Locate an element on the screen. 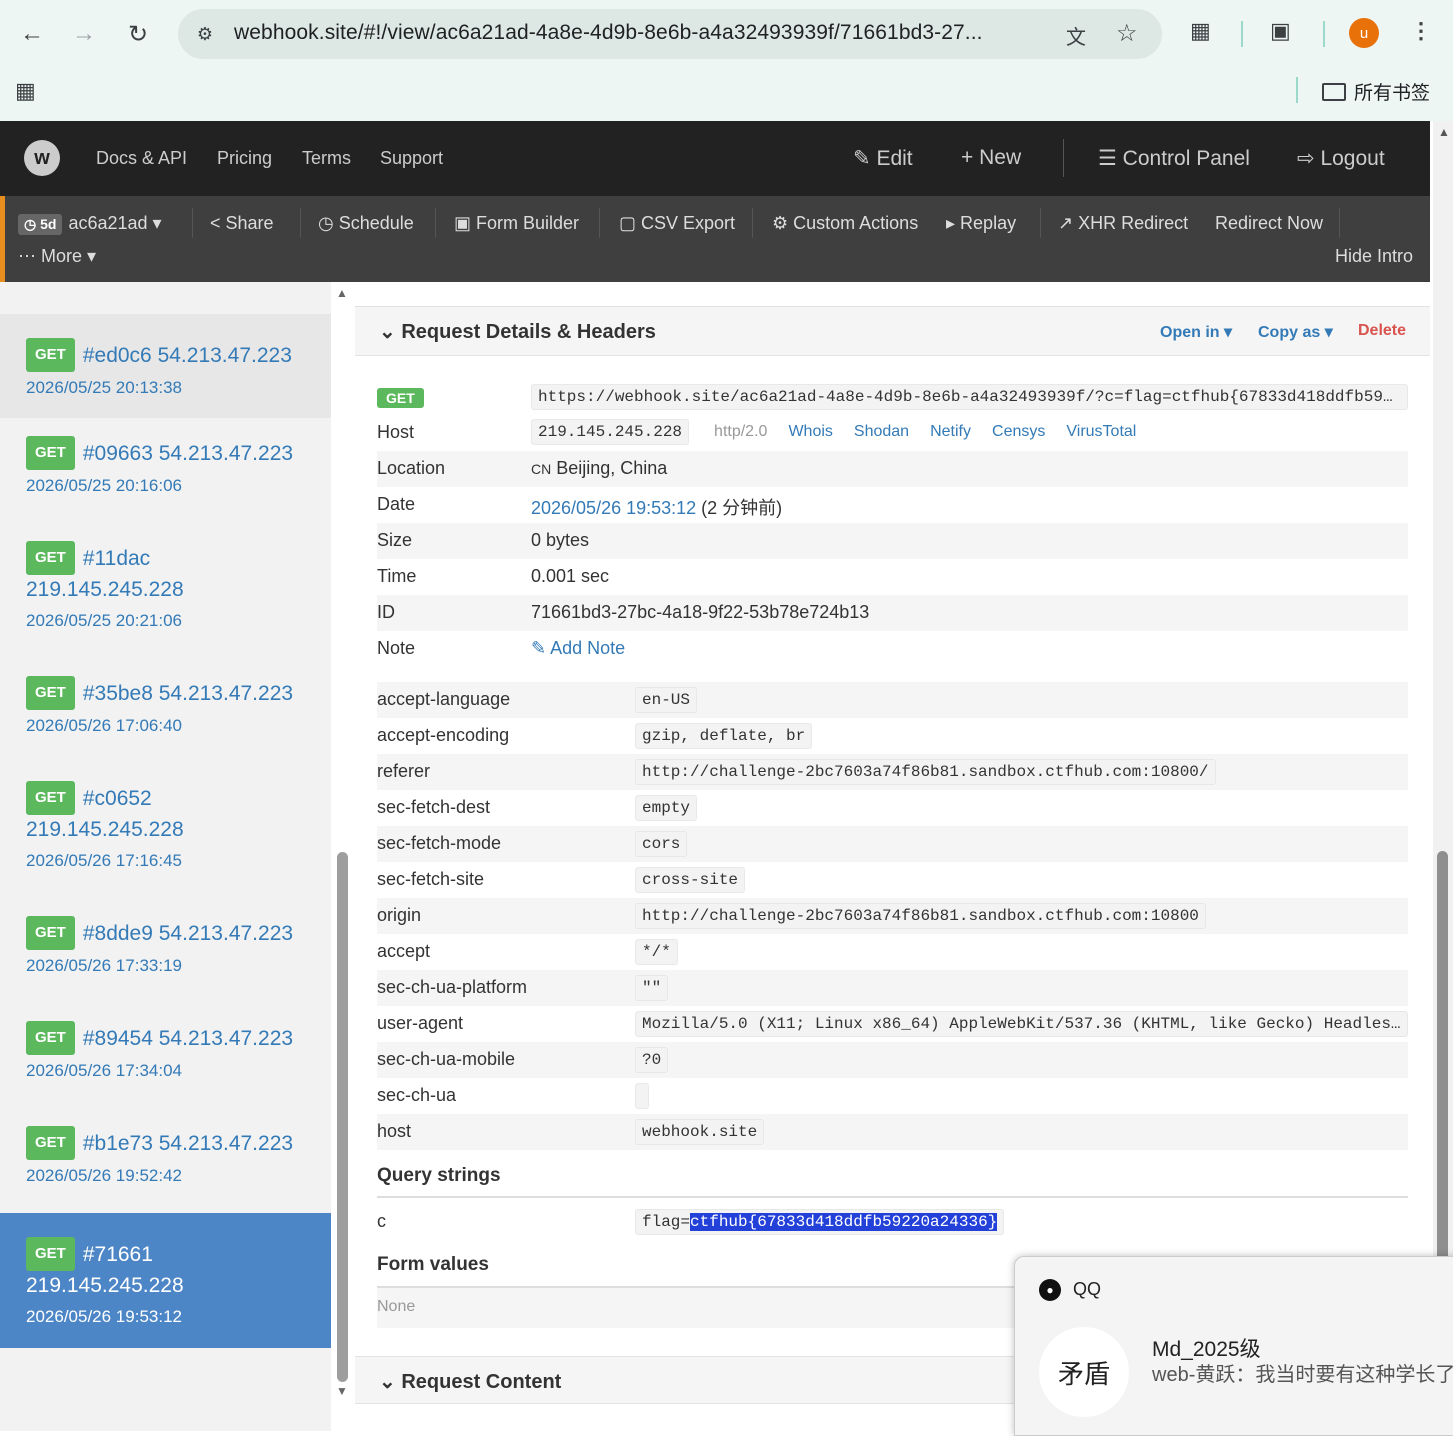 The height and width of the screenshot is (1436, 1453). redirect-now-button: Redirect Now is located at coordinates (1269, 223).